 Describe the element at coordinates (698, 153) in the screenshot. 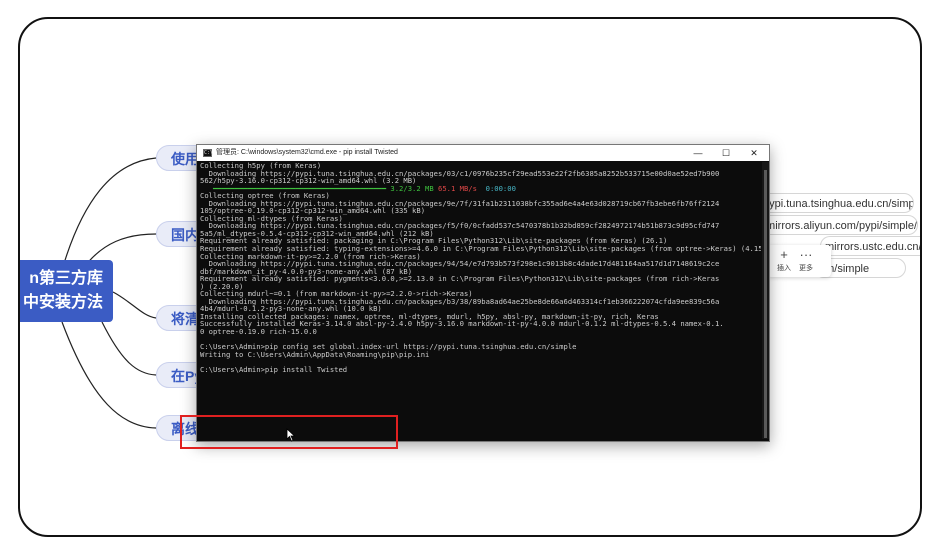

I see `minimize-icon: —` at that location.